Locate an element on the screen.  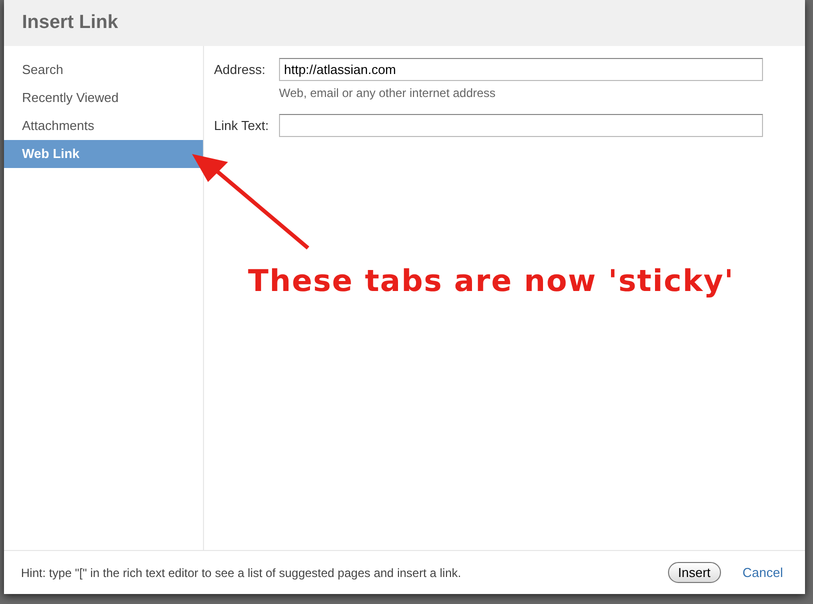
field-label: Address: is located at coordinates (240, 70).